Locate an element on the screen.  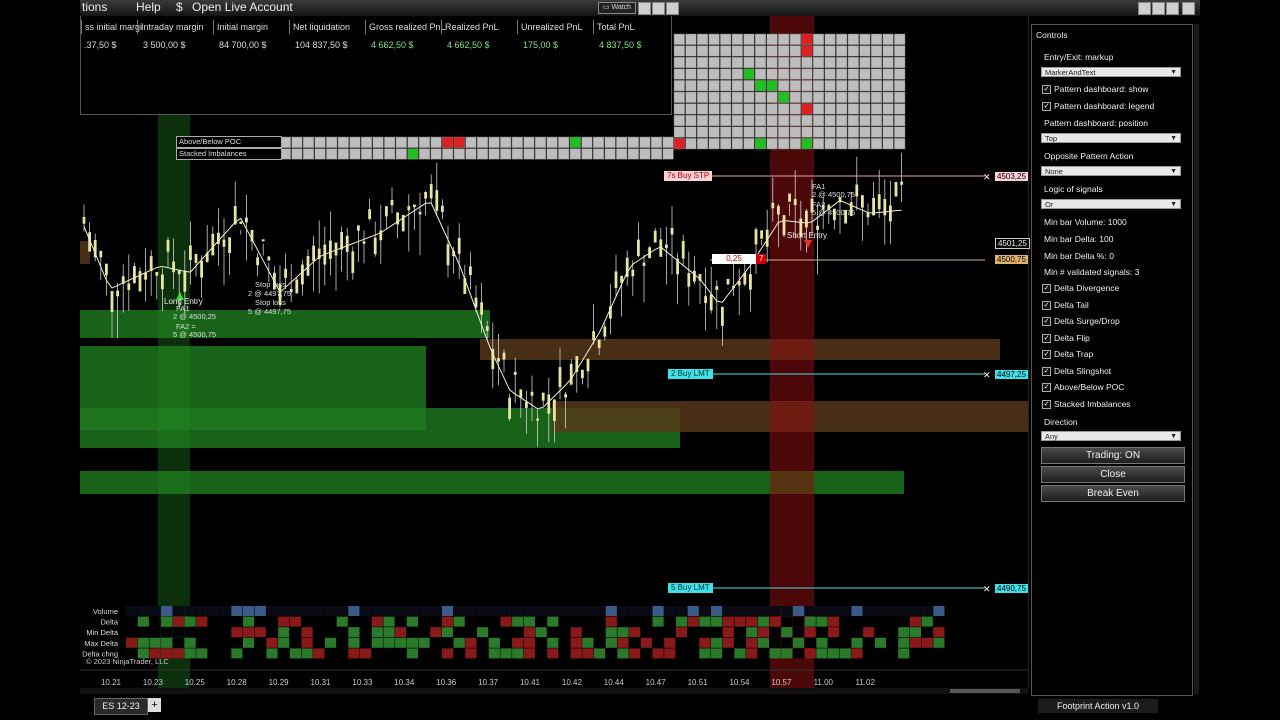
col-header: Net liquidation is located at coordinates (327, 27).